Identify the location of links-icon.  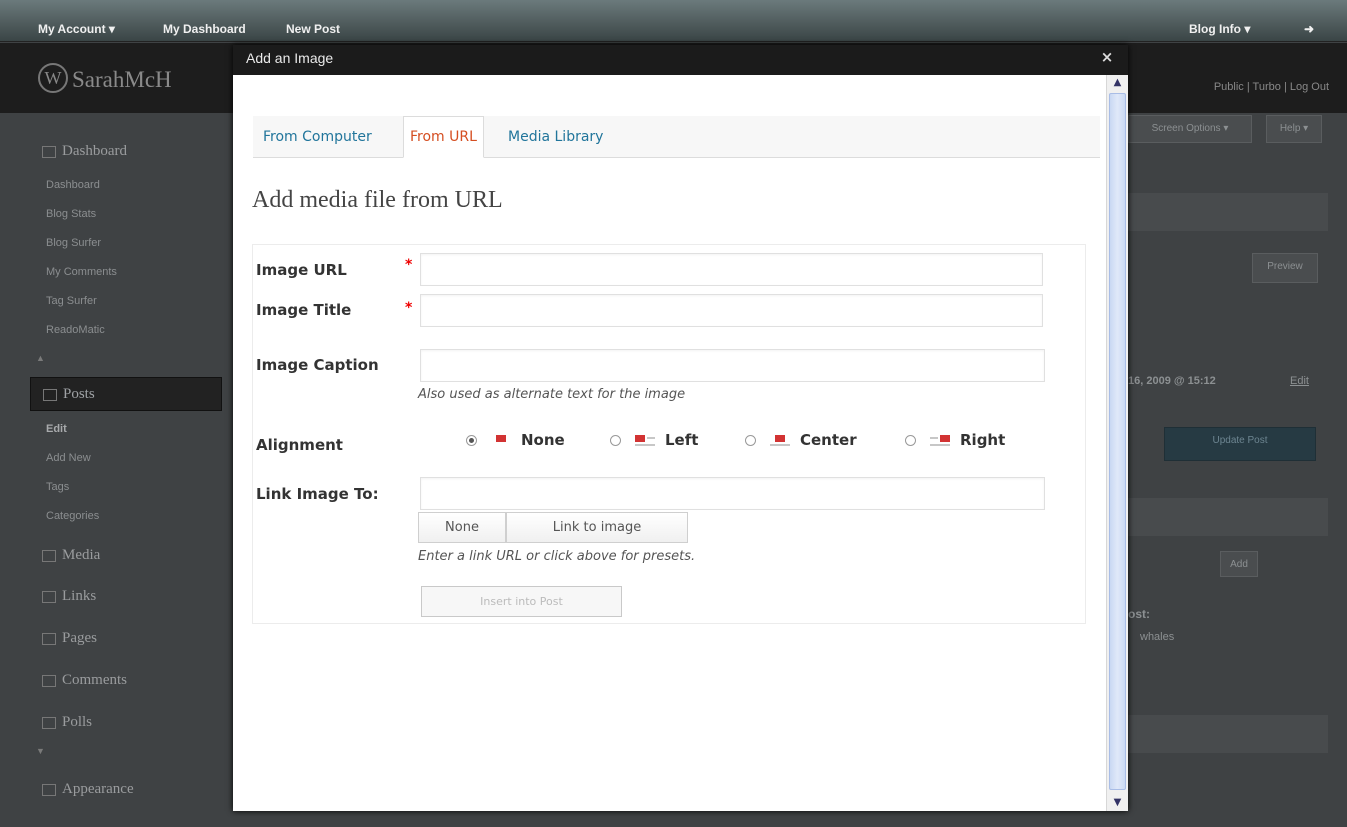
(49, 596).